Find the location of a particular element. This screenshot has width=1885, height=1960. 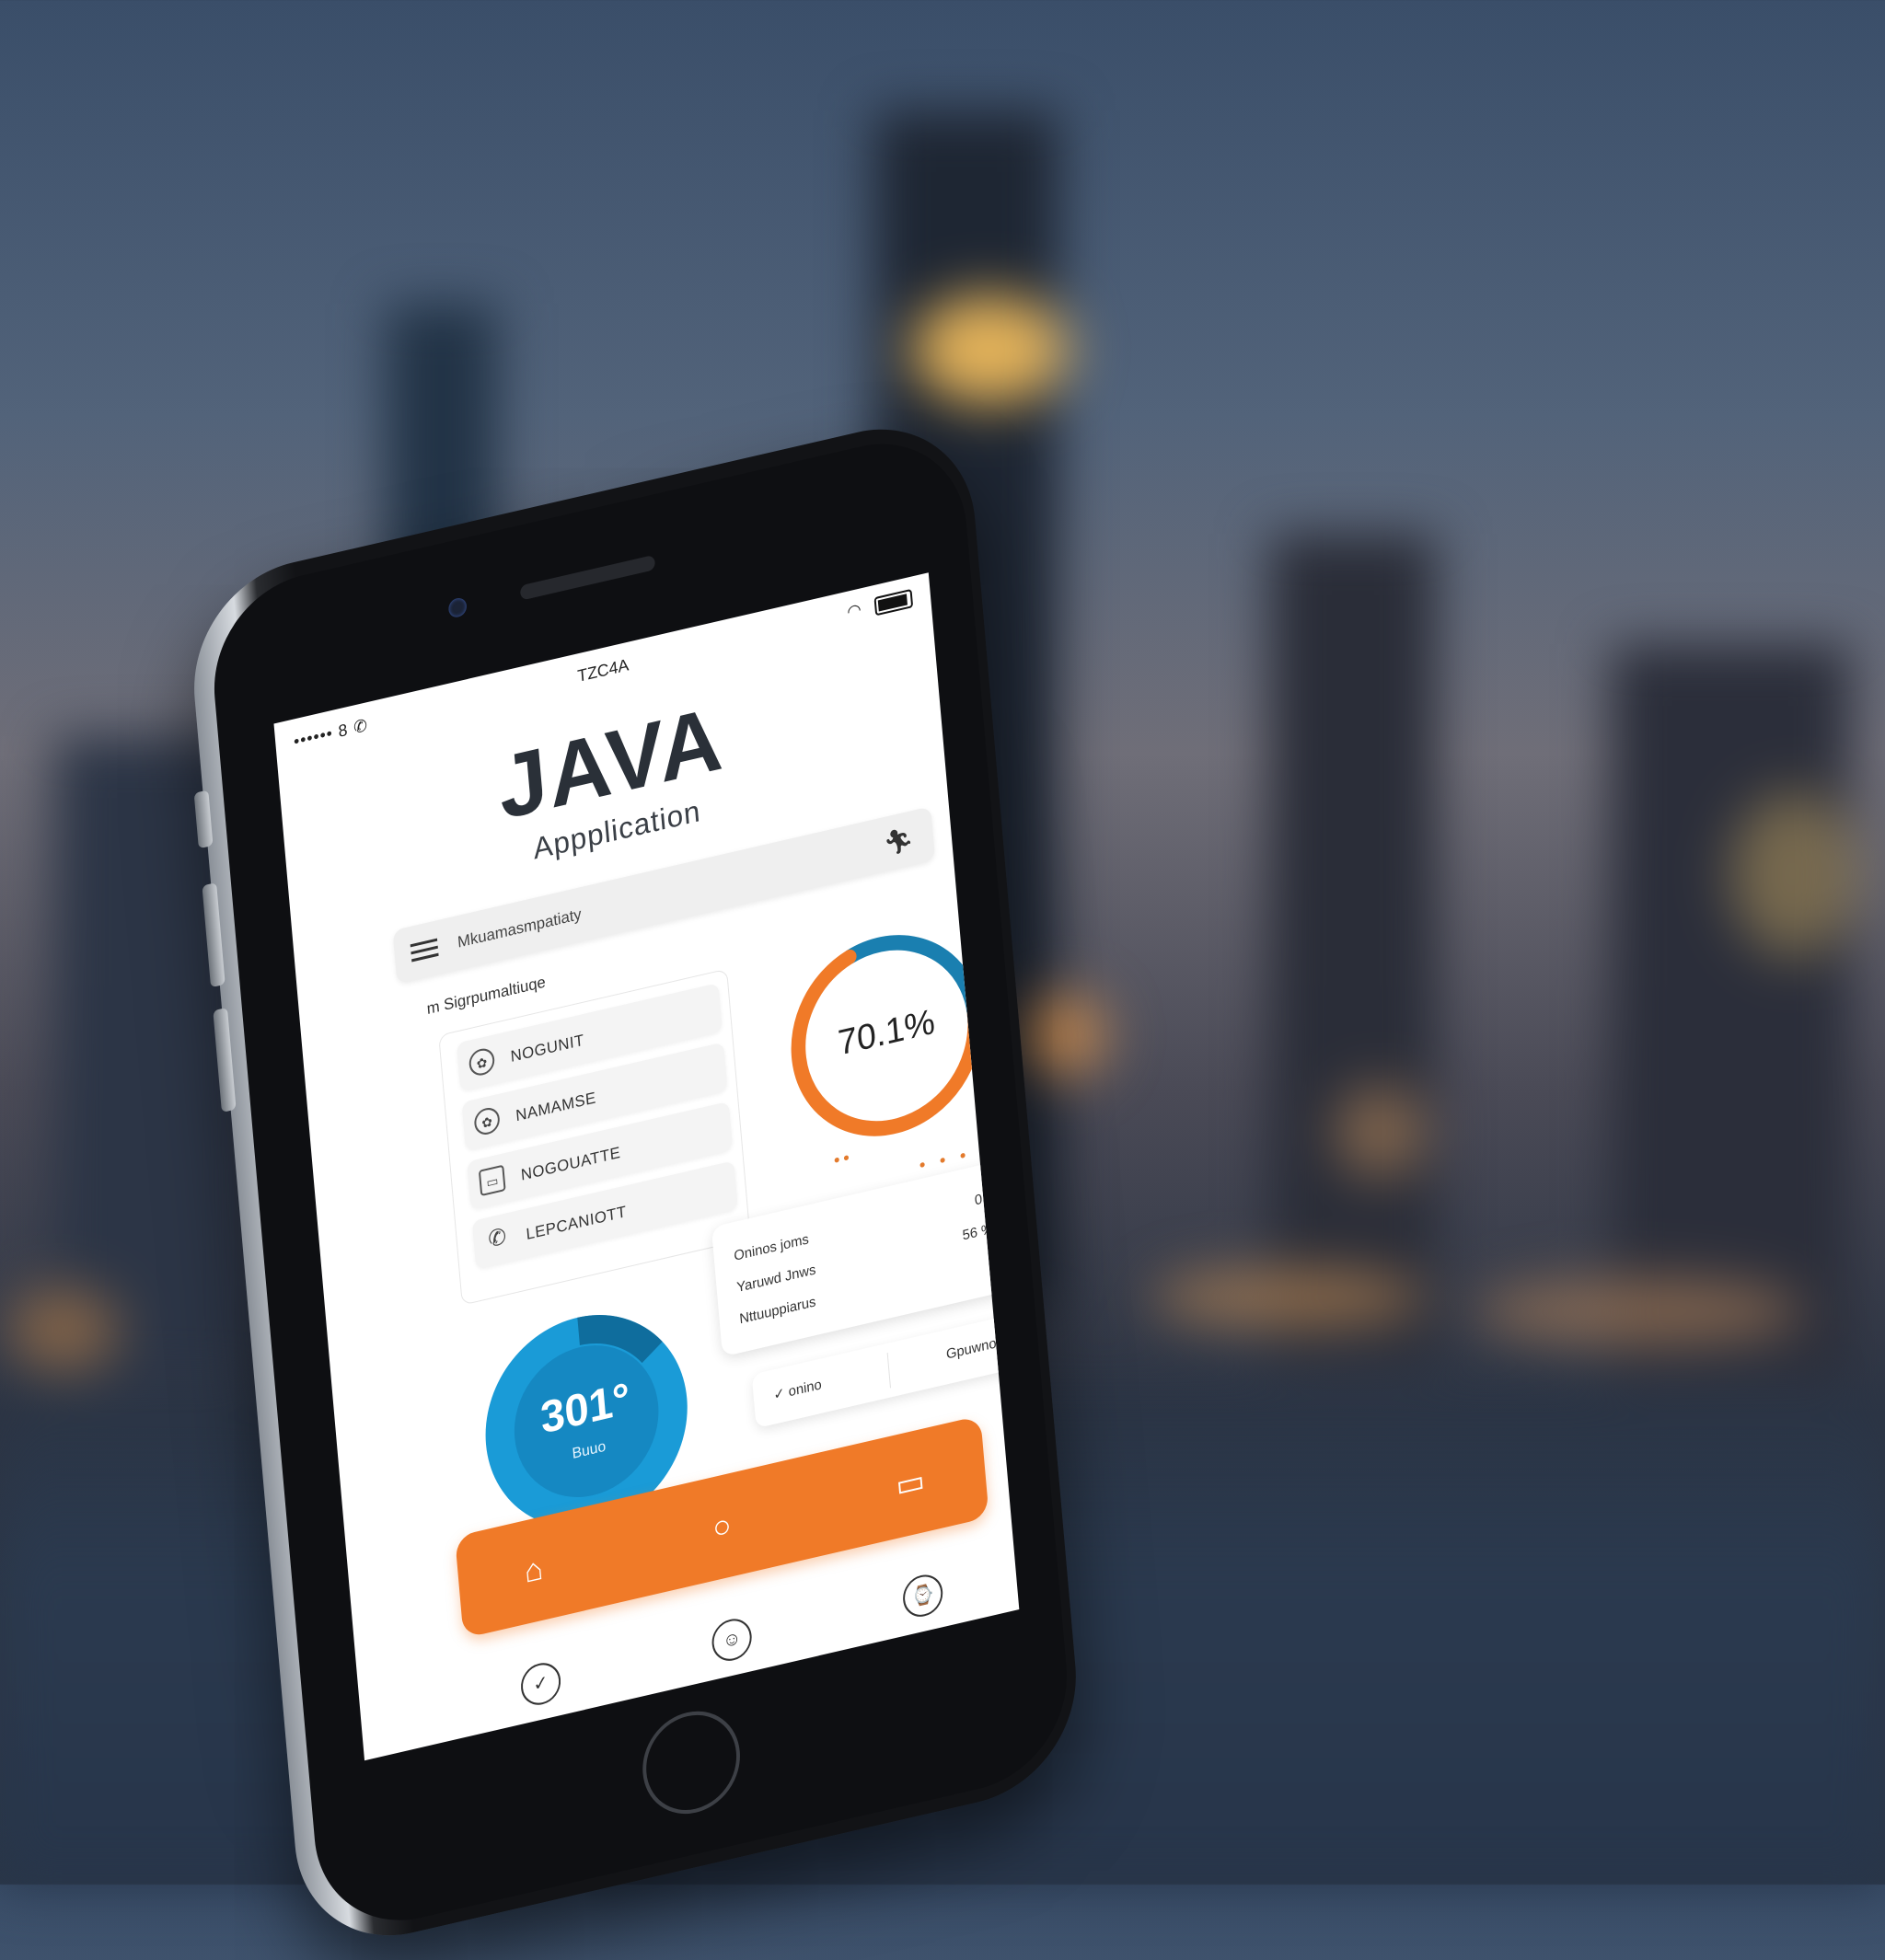

battery-indicator: ◠ is located at coordinates (880, 605).